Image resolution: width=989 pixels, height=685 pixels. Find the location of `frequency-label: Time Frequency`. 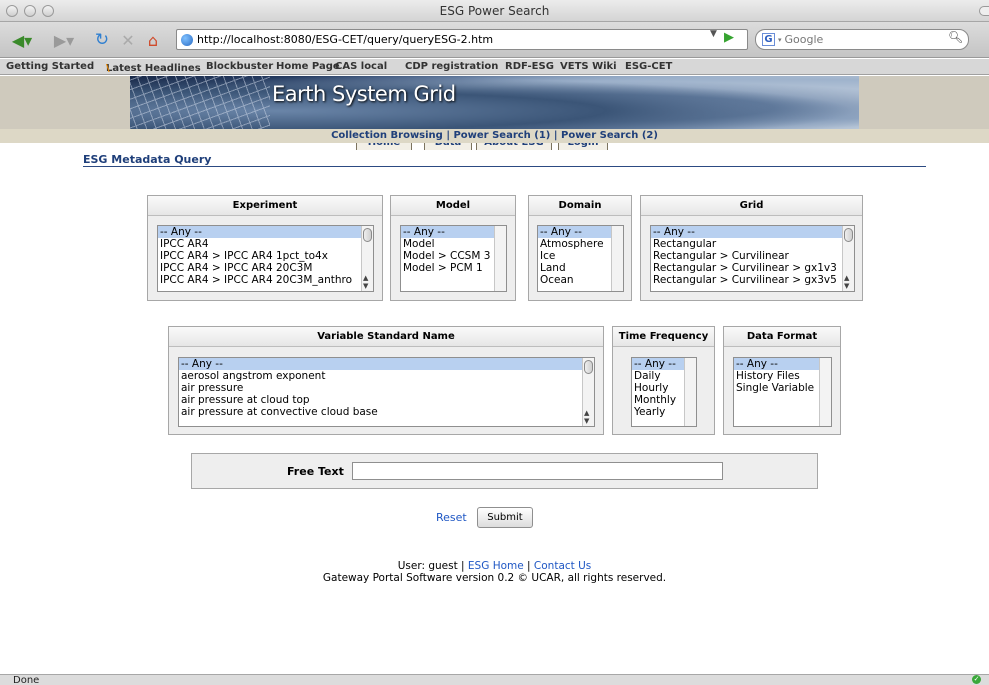

frequency-label: Time Frequency is located at coordinates (663, 337).